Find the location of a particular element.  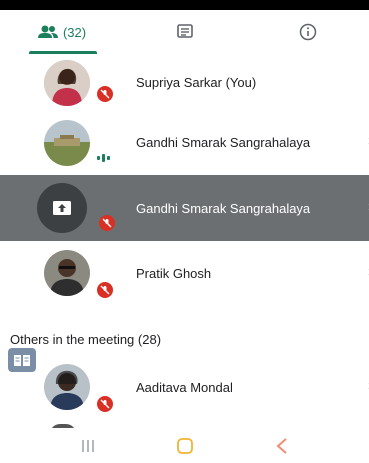

home-icon is located at coordinates (185, 446).